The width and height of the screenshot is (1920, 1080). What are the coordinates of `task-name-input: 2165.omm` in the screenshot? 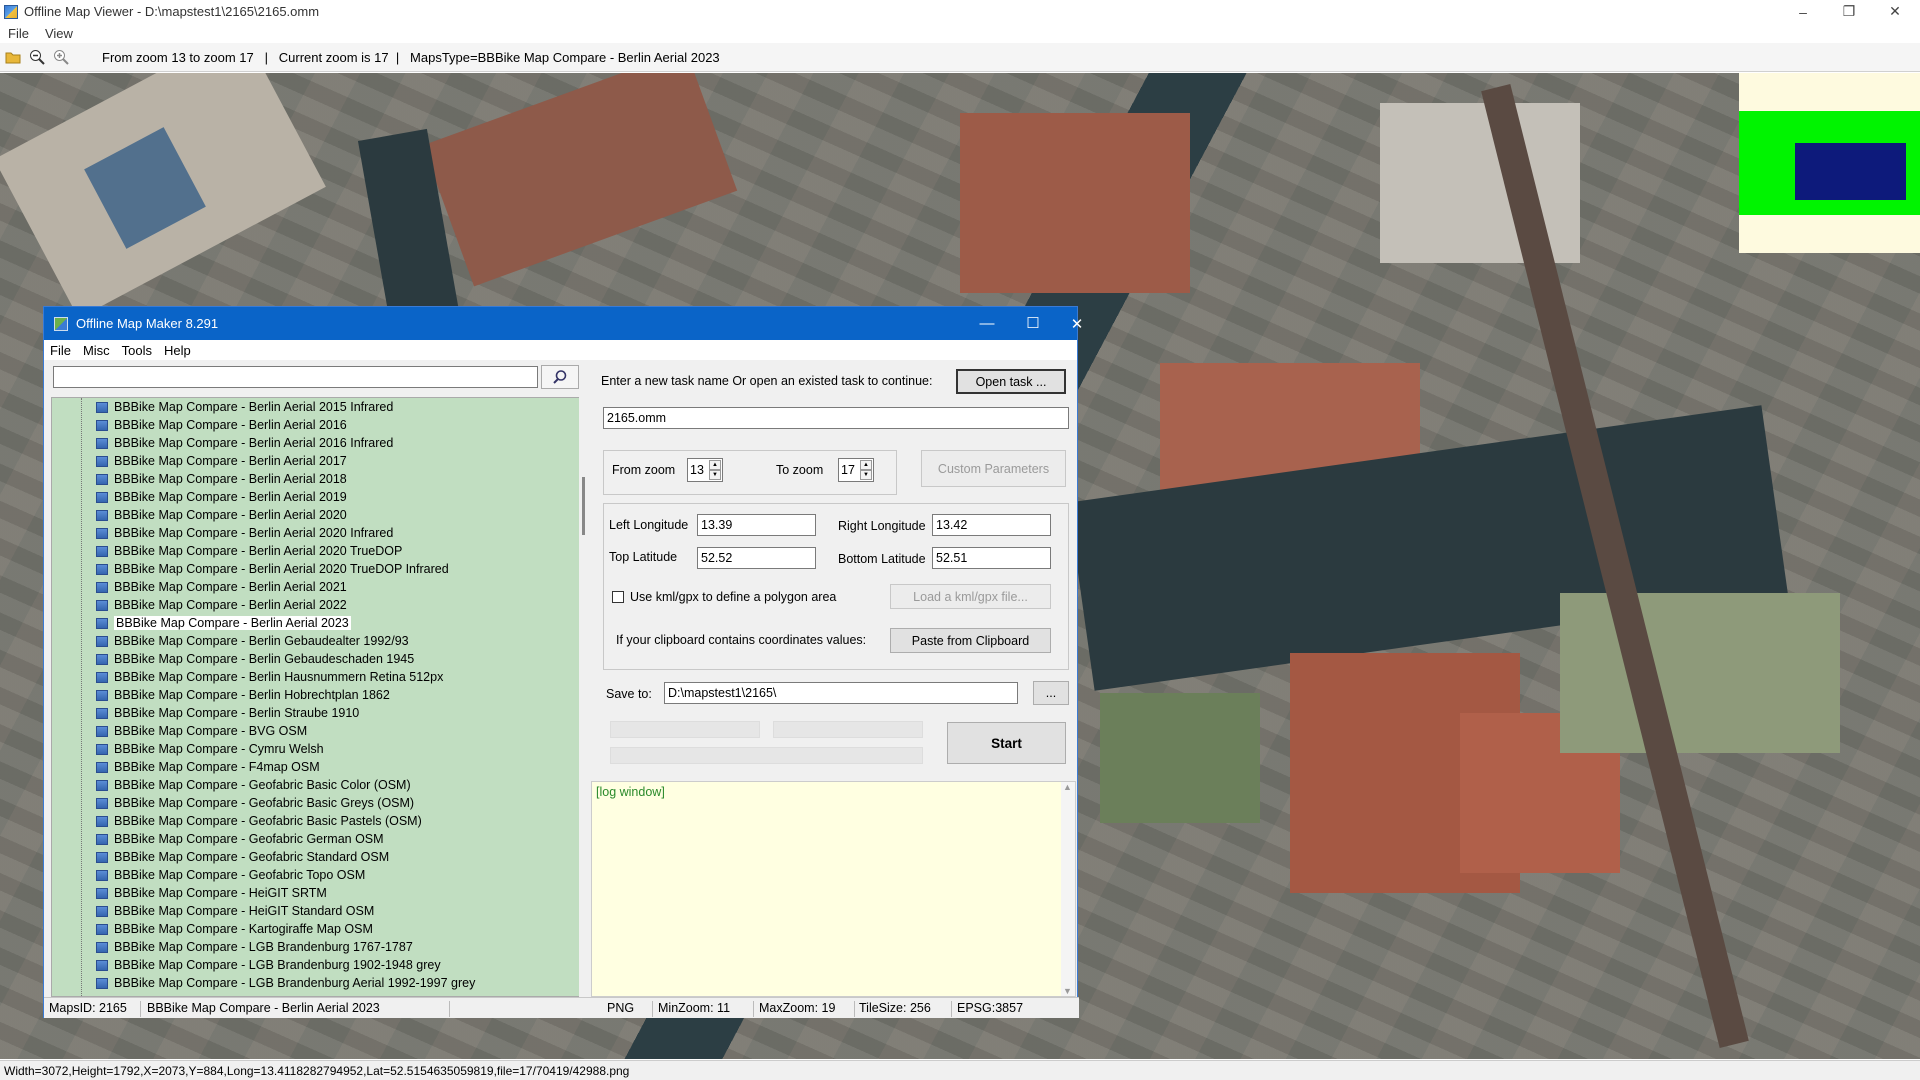 It's located at (836, 418).